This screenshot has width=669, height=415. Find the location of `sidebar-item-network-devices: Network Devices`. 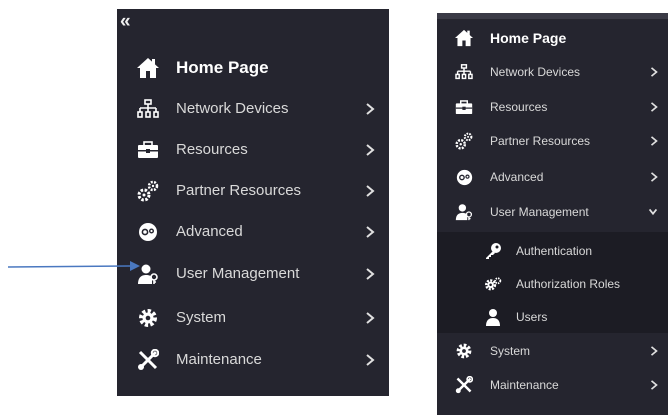

sidebar-item-network-devices: Network Devices is located at coordinates (552, 72).